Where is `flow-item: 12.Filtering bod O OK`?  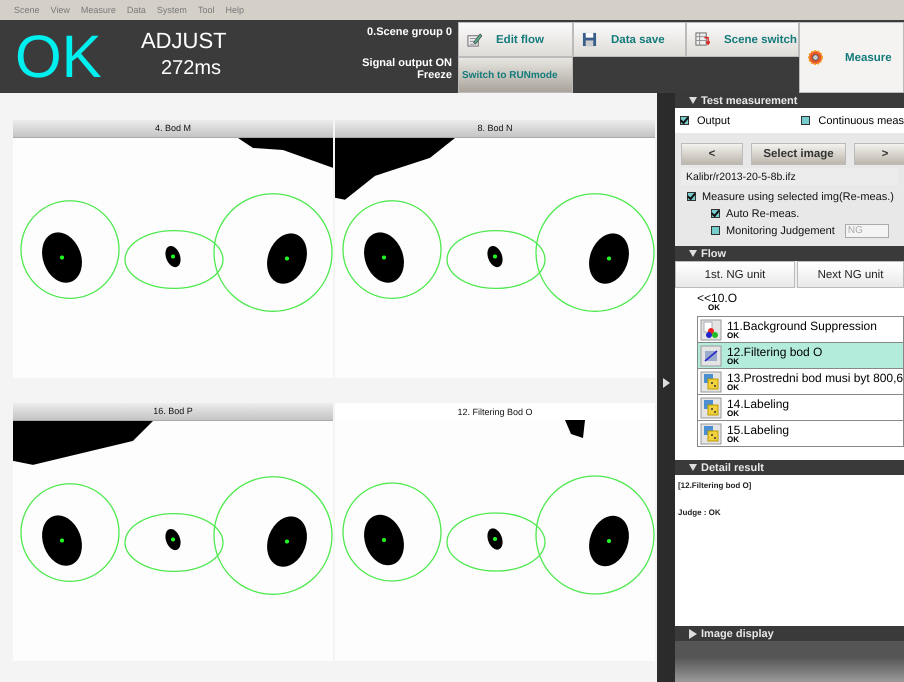
flow-item: 12.Filtering bod O OK is located at coordinates (800, 356).